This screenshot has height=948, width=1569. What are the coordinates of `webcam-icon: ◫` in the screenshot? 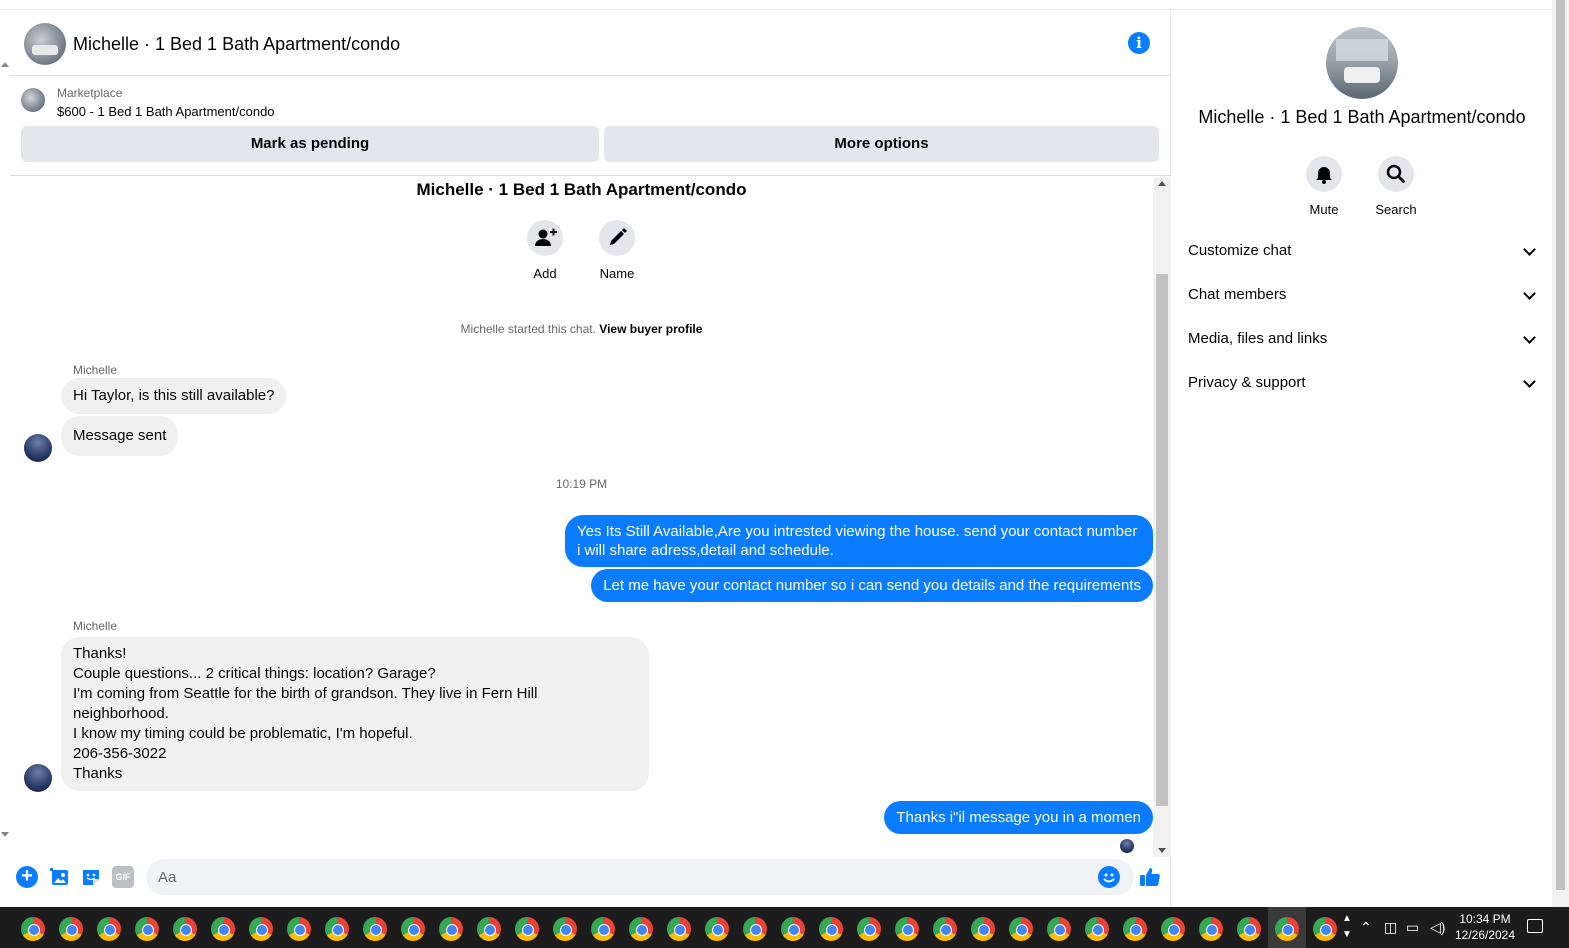 It's located at (1390, 927).